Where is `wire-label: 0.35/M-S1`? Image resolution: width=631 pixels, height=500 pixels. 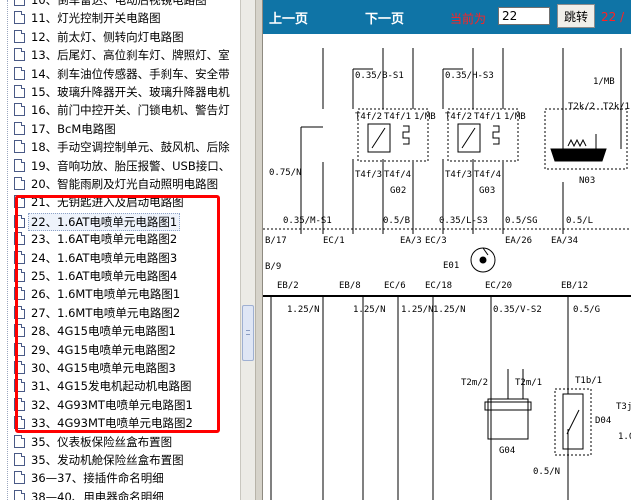
wire-label: 0.35/M-S1 is located at coordinates (307, 221).